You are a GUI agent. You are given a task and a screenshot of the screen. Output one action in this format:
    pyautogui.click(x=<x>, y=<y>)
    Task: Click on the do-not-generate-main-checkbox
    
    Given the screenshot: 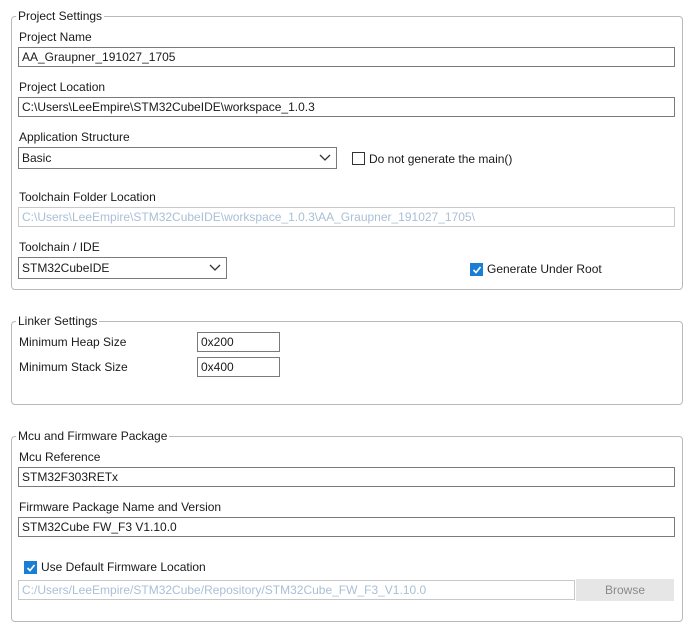 What is the action you would take?
    pyautogui.click(x=358, y=158)
    